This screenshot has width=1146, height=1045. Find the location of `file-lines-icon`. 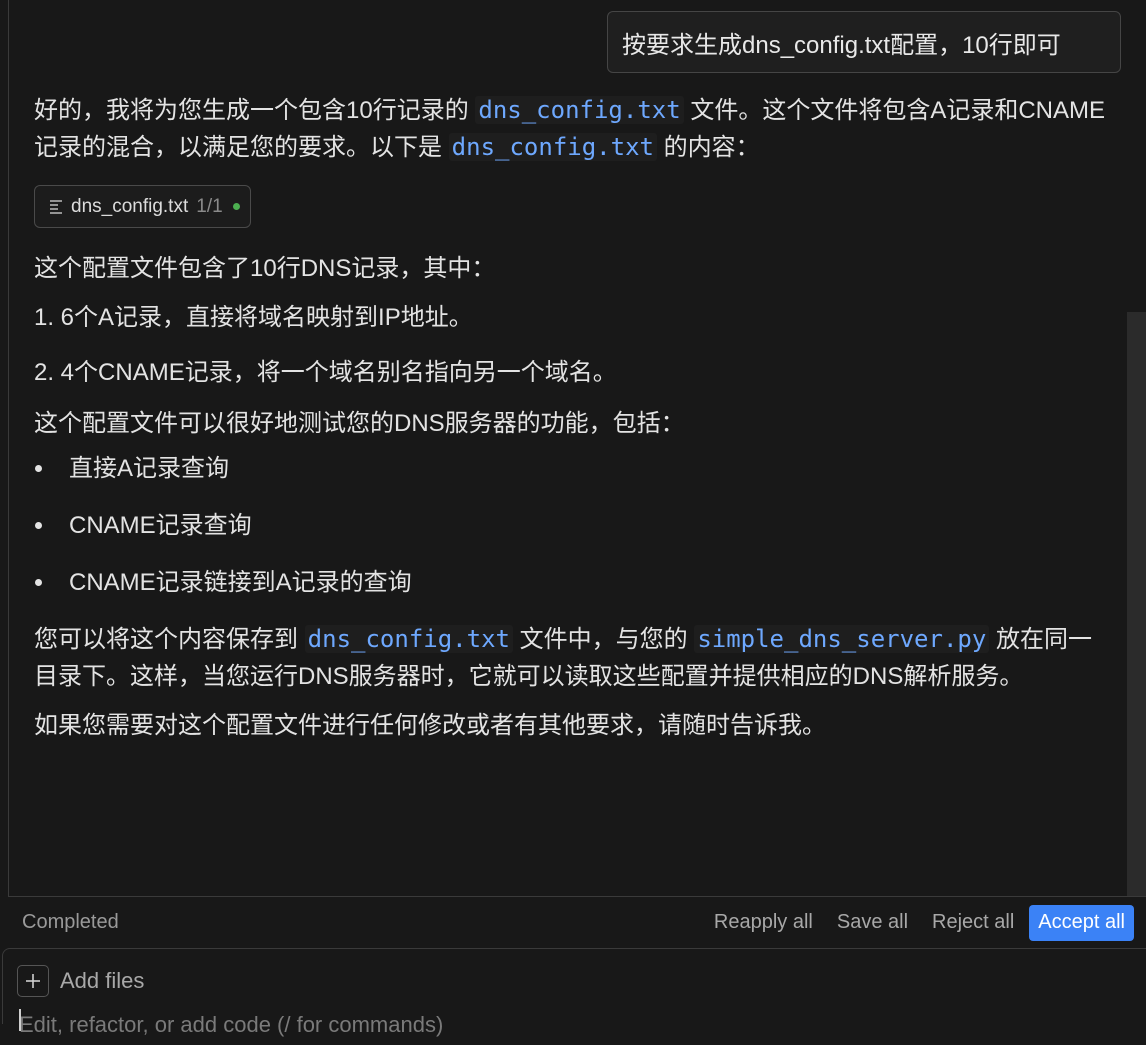

file-lines-icon is located at coordinates (56, 206).